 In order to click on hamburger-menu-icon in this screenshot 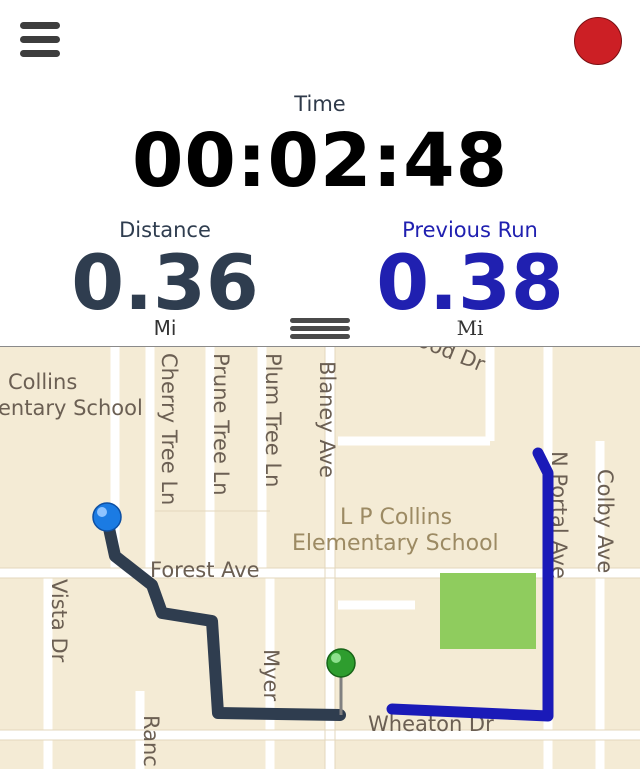, I will do `click(40, 40)`.